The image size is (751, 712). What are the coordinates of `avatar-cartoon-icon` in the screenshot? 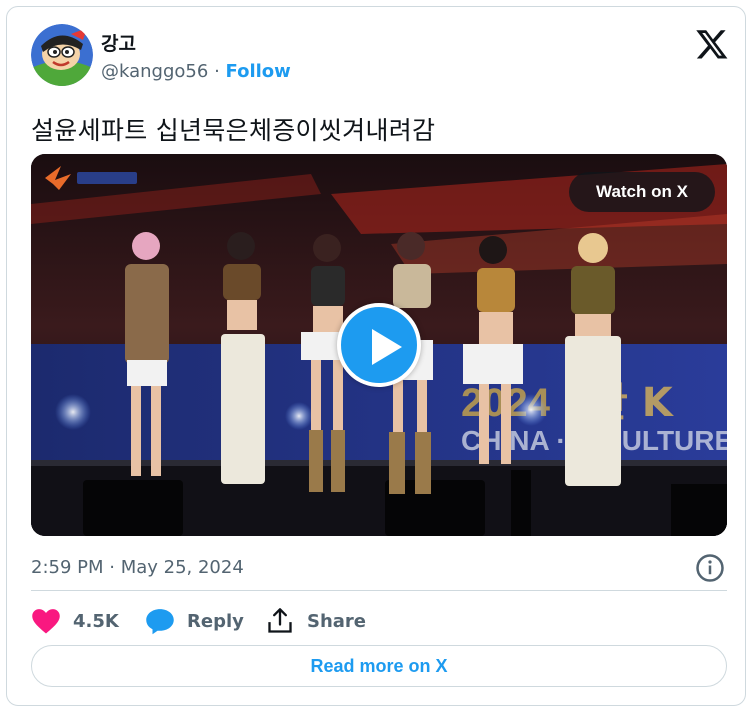 It's located at (62, 55).